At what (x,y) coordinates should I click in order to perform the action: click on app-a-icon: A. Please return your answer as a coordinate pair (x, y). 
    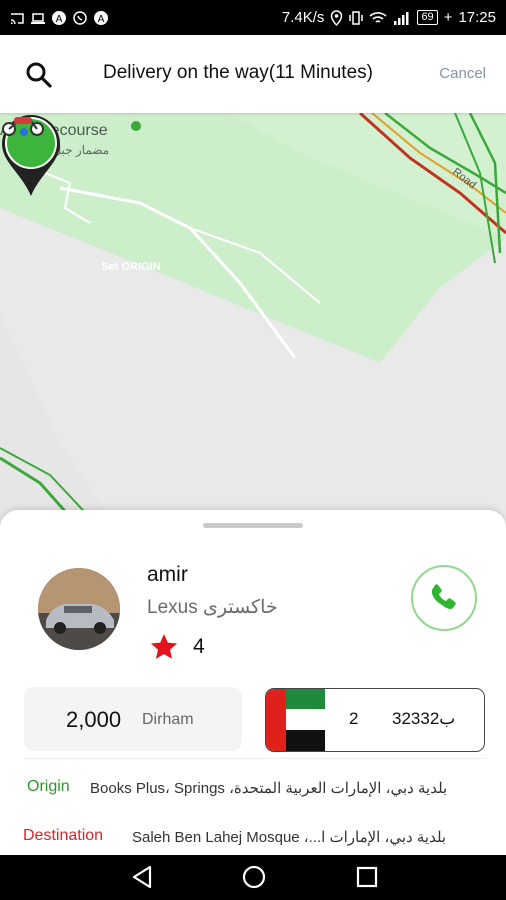
    Looking at the image, I should click on (59, 17).